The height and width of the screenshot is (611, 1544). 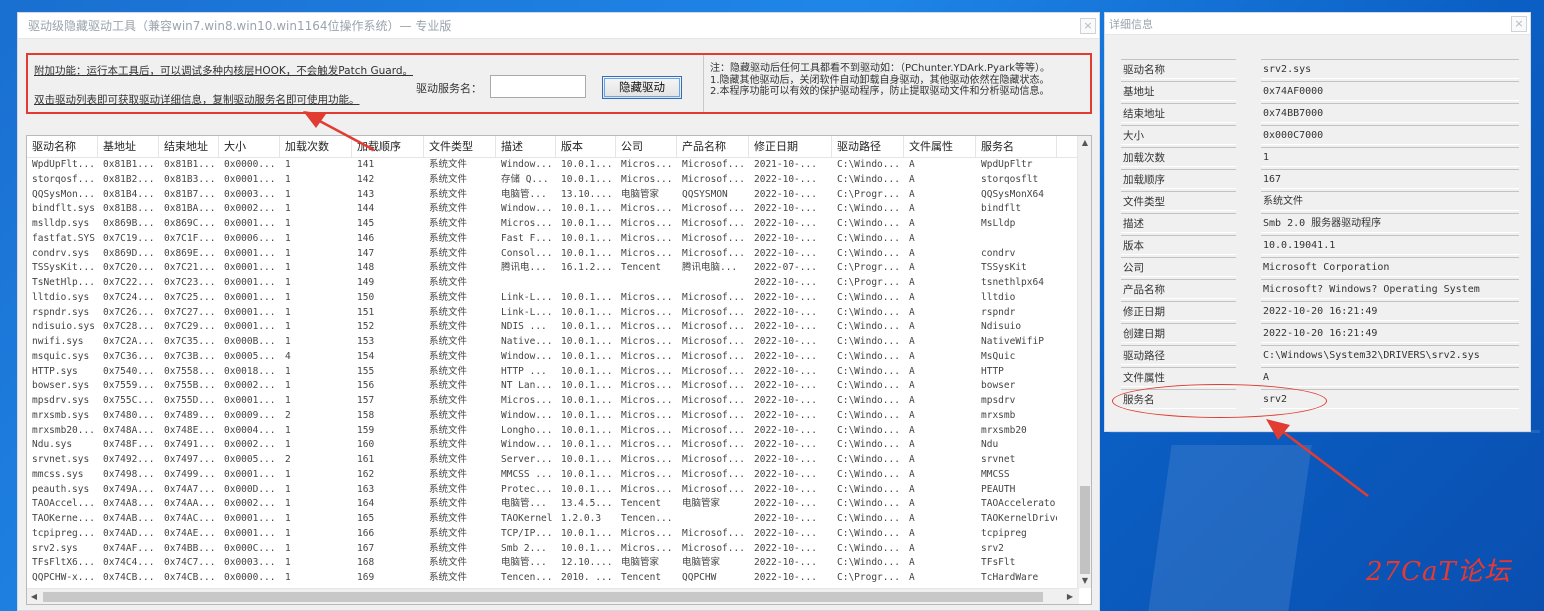 I want to click on detail-value: C:\Windows\System32\DRIVERS\srv2.sys, so click(x=1390, y=355).